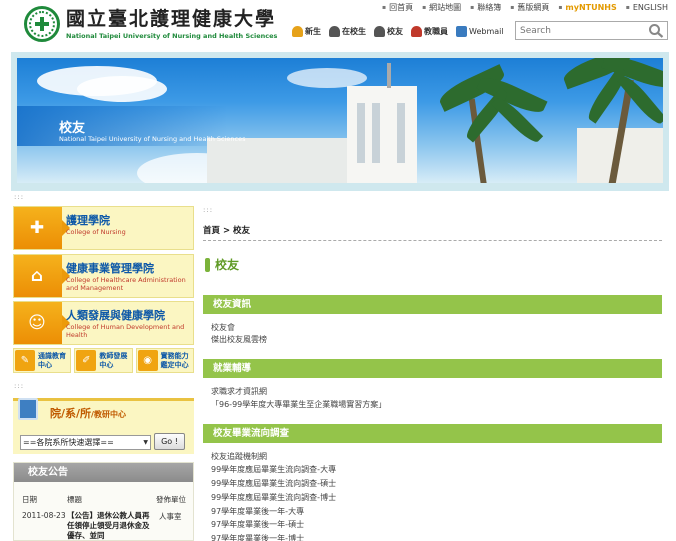  I want to click on userlink-student: 在校生, so click(347, 31).